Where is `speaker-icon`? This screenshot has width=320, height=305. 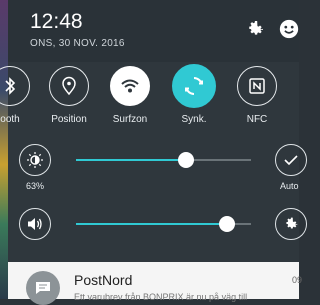
speaker-icon is located at coordinates (35, 224).